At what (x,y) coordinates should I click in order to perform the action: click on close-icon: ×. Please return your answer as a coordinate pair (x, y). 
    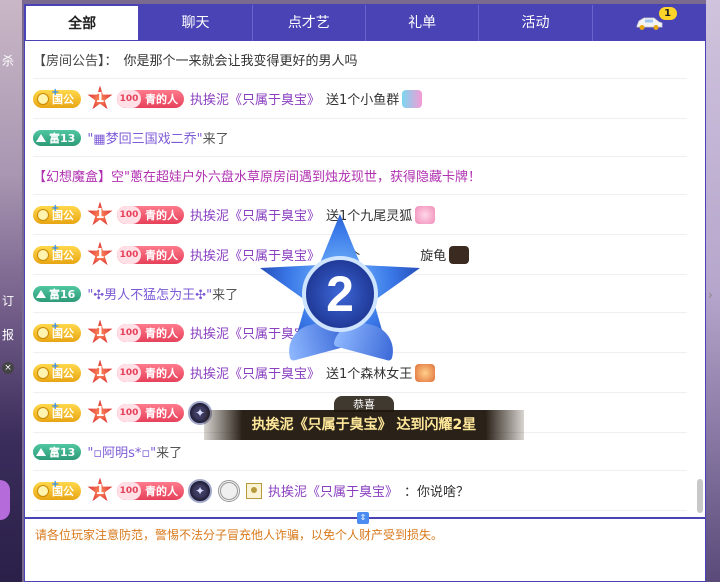
    Looking at the image, I should click on (8, 368).